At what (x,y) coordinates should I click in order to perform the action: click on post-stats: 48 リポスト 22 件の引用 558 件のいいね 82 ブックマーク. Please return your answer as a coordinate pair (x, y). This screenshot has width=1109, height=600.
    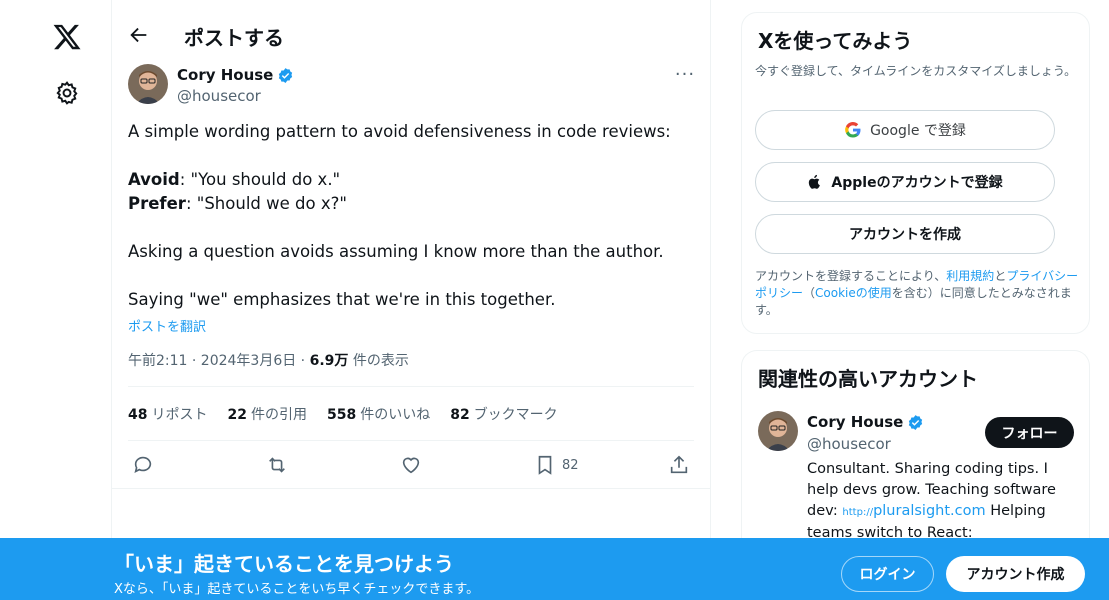
    Looking at the image, I should click on (343, 414).